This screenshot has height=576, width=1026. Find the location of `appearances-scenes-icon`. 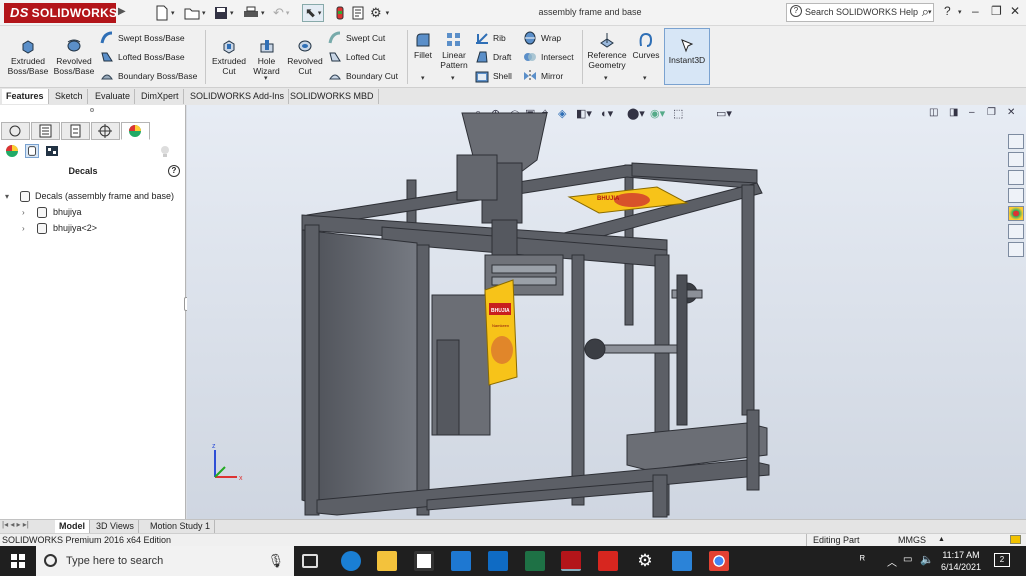

appearances-scenes-icon is located at coordinates (1016, 213).